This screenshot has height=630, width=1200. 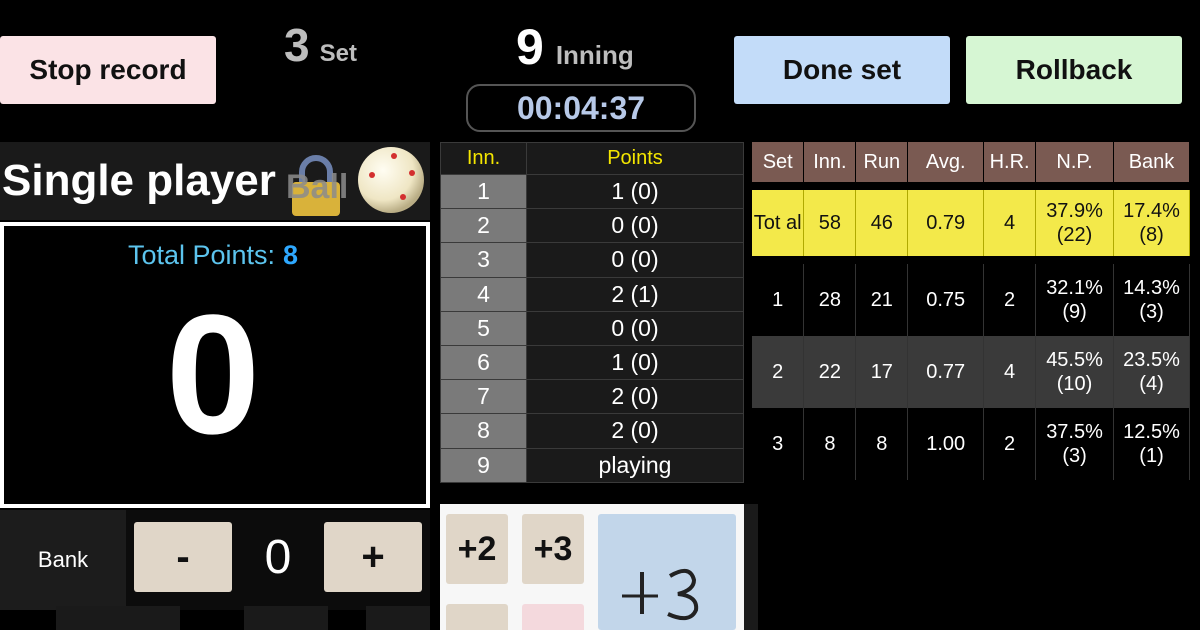 I want to click on innings-row: 11 (0), so click(x=592, y=191).